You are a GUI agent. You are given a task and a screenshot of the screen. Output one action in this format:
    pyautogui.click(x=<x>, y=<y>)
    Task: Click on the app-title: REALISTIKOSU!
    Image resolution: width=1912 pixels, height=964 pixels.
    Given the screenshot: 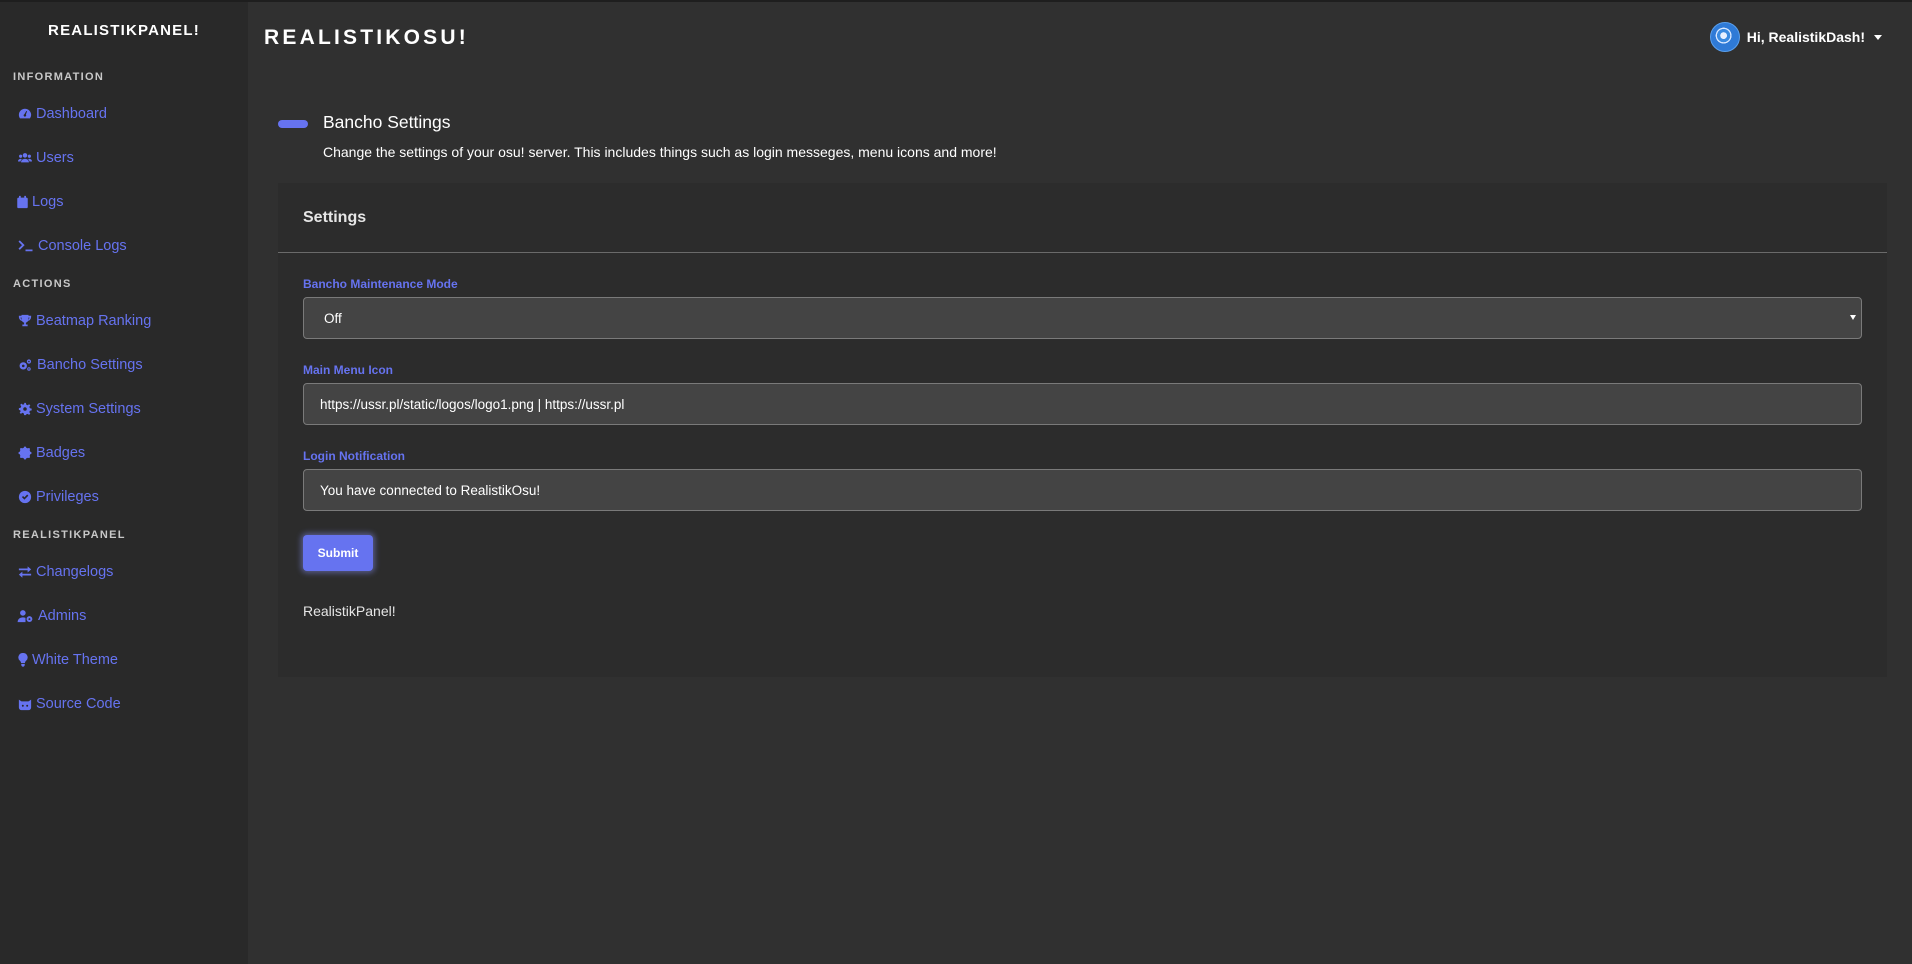 What is the action you would take?
    pyautogui.click(x=366, y=38)
    